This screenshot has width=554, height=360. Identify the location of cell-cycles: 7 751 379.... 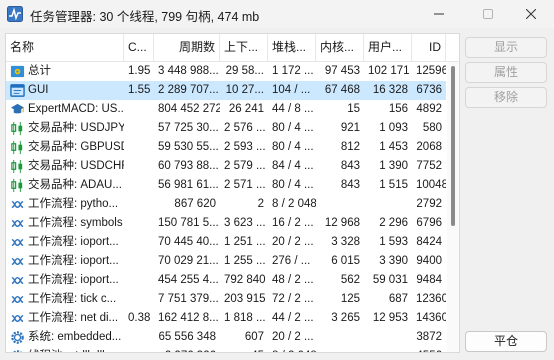
(188, 299).